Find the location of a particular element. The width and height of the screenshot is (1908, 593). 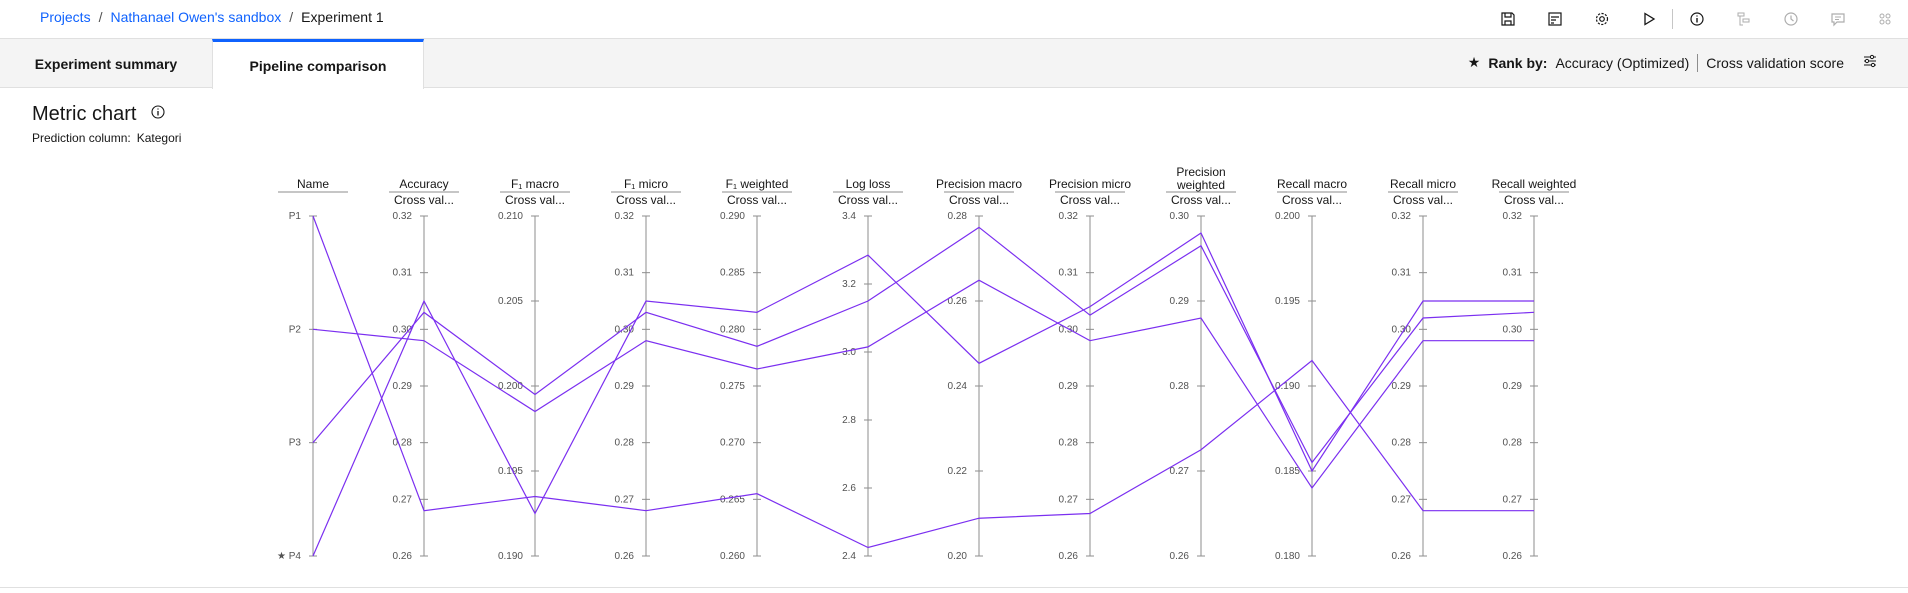

rank-settings-button is located at coordinates (1870, 62).